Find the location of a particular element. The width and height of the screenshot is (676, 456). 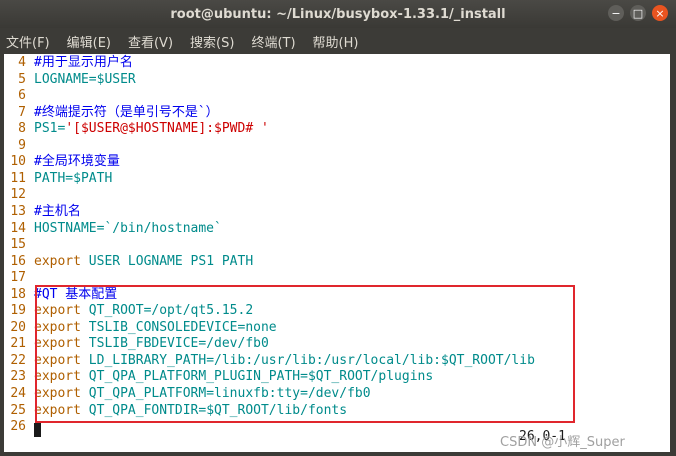

menu-help: 帮助(H) is located at coordinates (336, 41).